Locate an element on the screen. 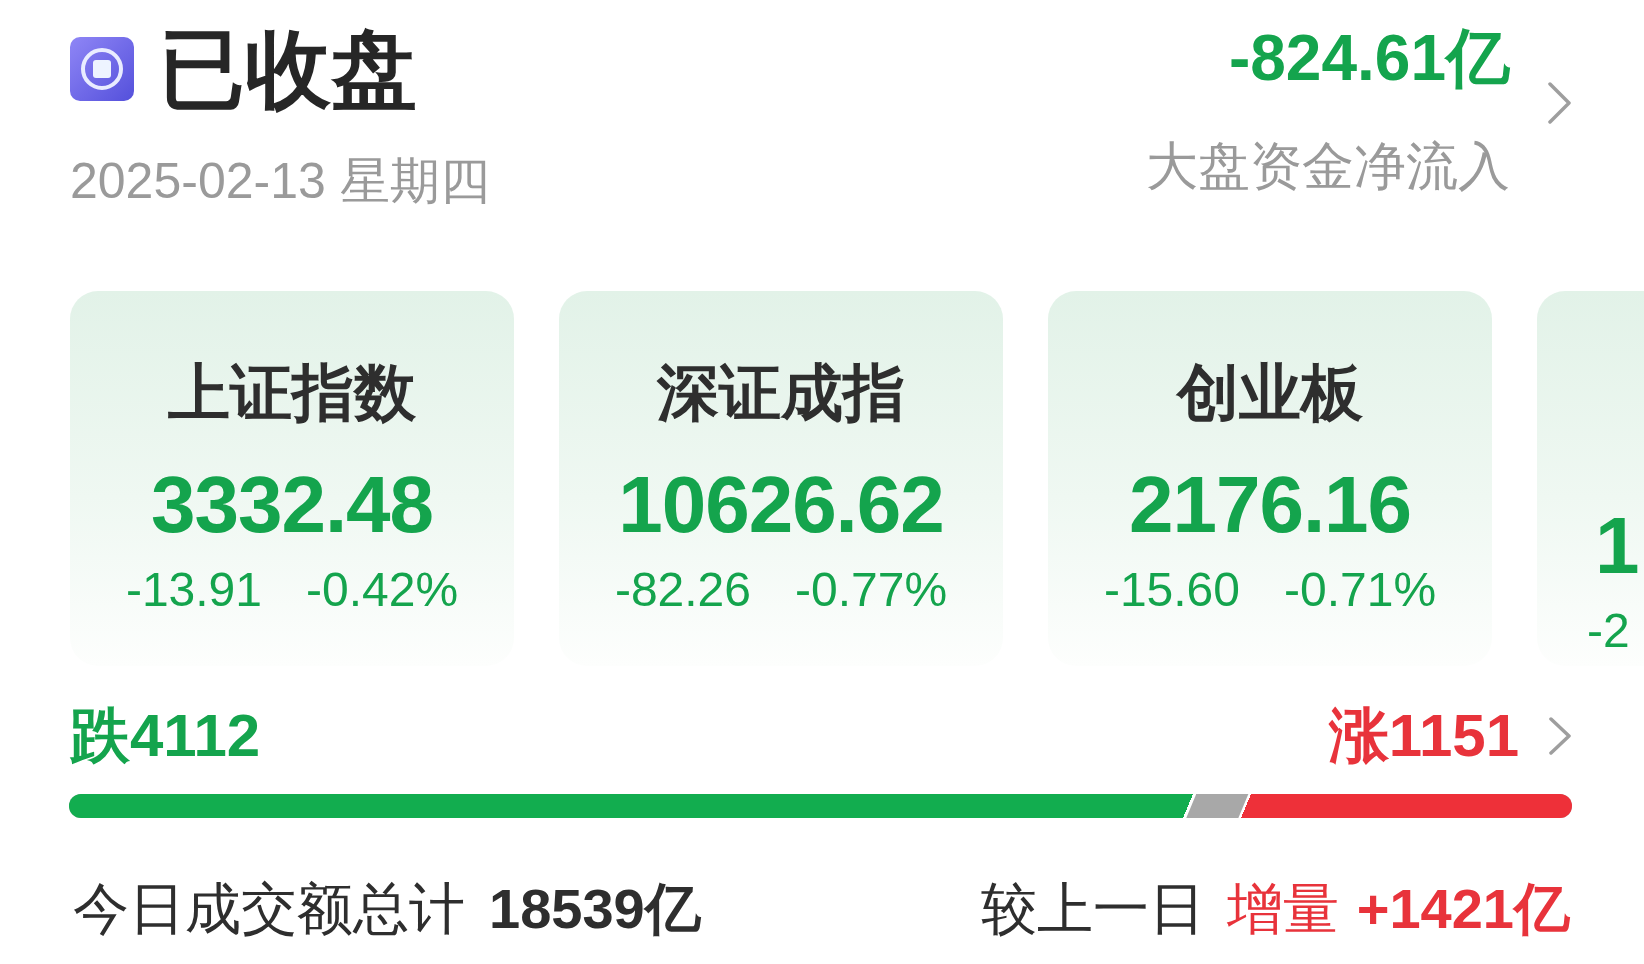 This screenshot has height=964, width=1644. date-text: 2025-02-13 星期四 is located at coordinates (280, 181).